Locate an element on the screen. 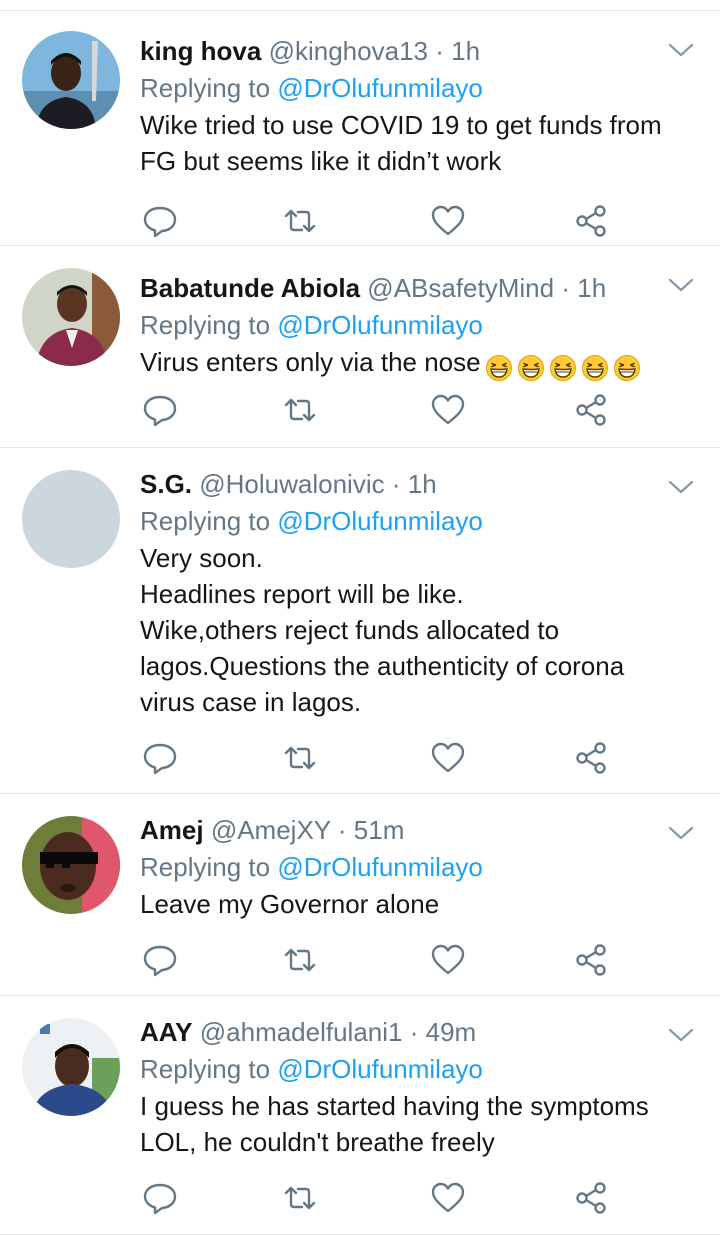 The image size is (720, 1236). username: @ABsafetyMind is located at coordinates (460, 288).